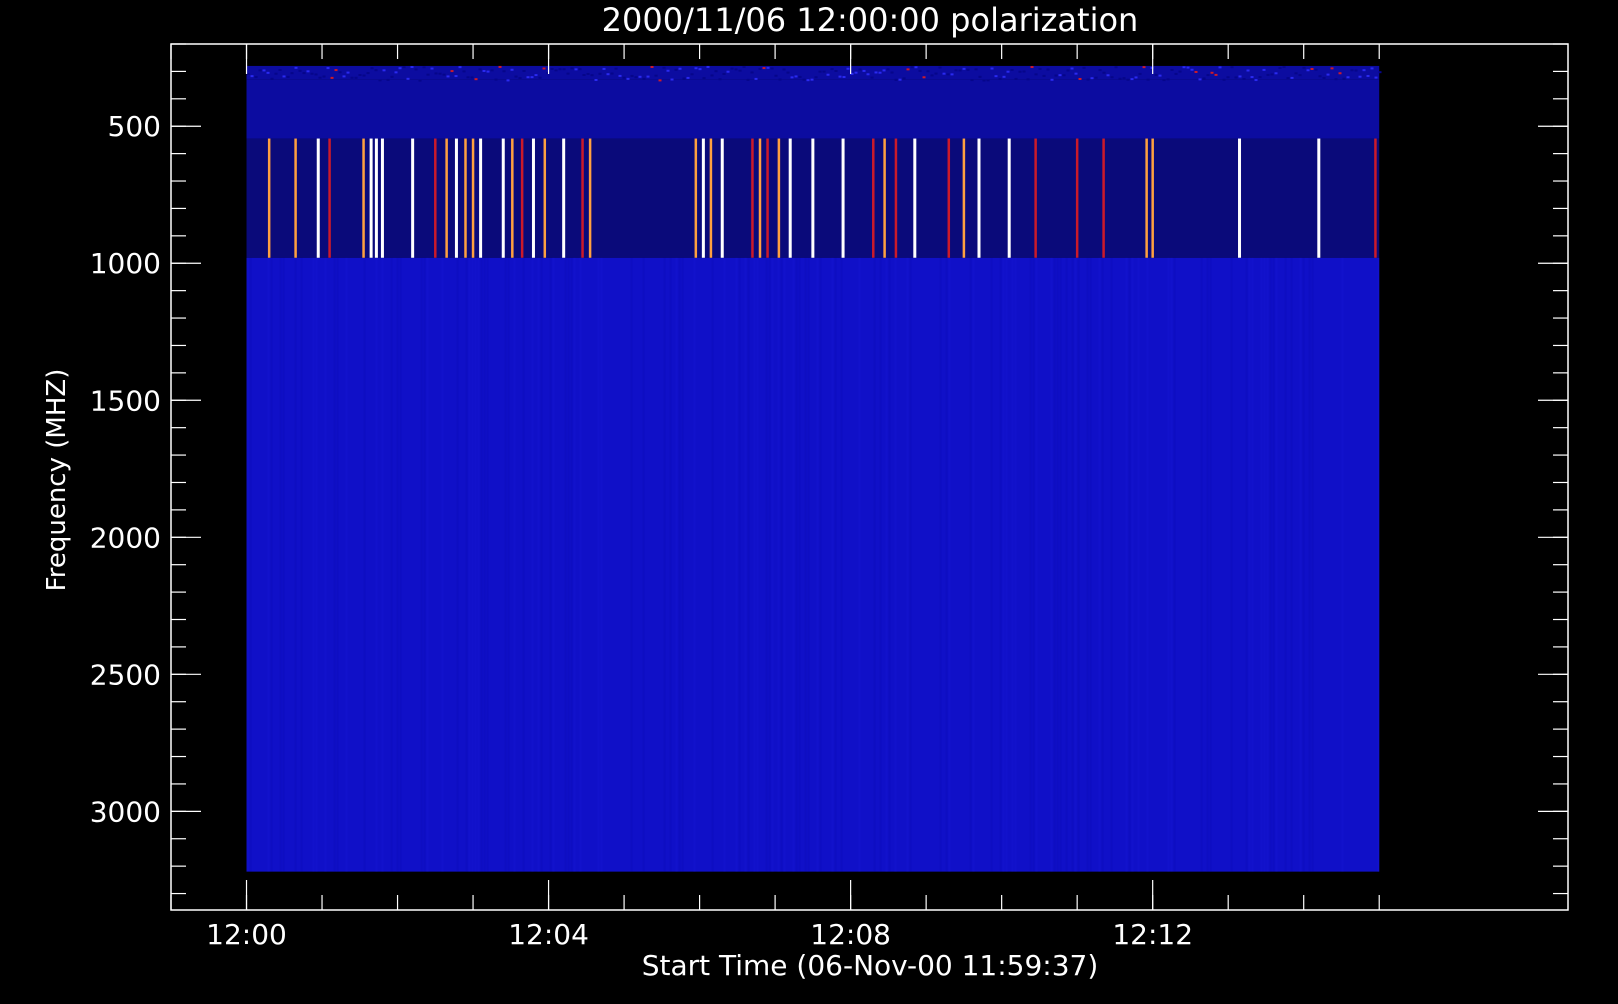 The image size is (1618, 1004). I want to click on y-tick-label: 500, so click(134, 126).